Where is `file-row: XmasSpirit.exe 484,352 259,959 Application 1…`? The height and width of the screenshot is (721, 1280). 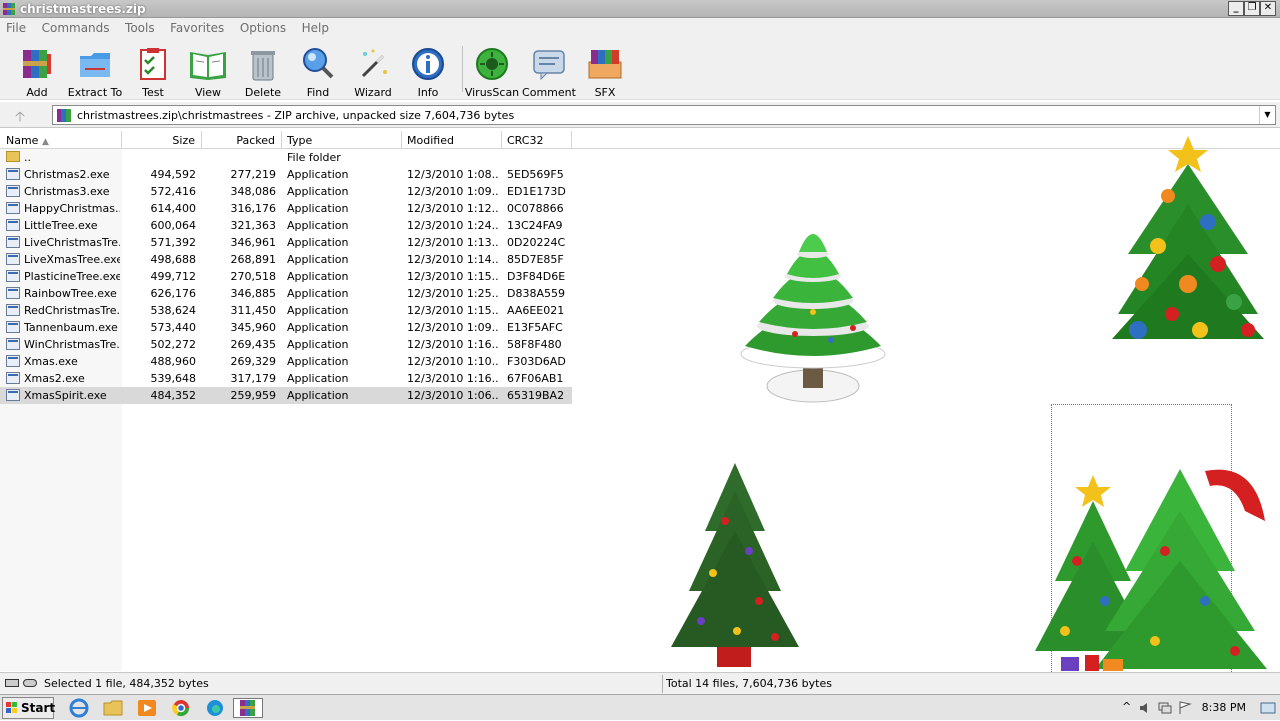 file-row: XmasSpirit.exe 484,352 259,959 Application 1… is located at coordinates (286, 395).